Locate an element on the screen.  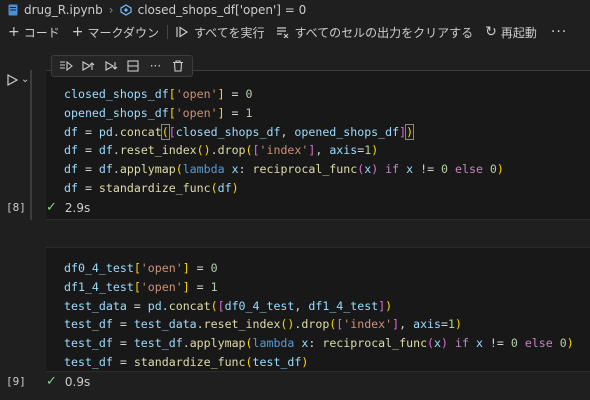
chevron-right-icon: › is located at coordinates (111, 10).